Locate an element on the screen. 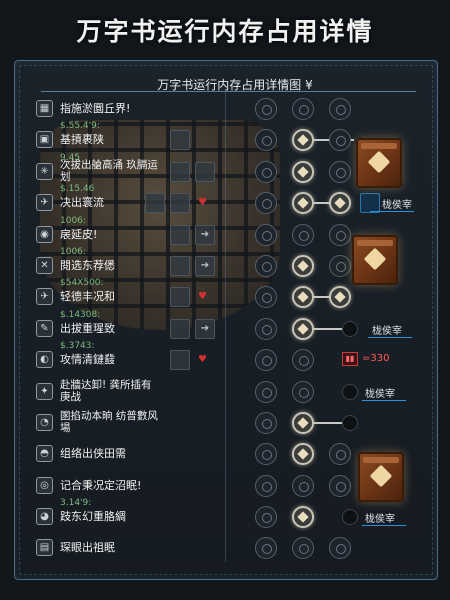  list-row: ✦ 赴牆达卸! 龚所插有庚战 栊侯宰 is located at coordinates (230, 392).